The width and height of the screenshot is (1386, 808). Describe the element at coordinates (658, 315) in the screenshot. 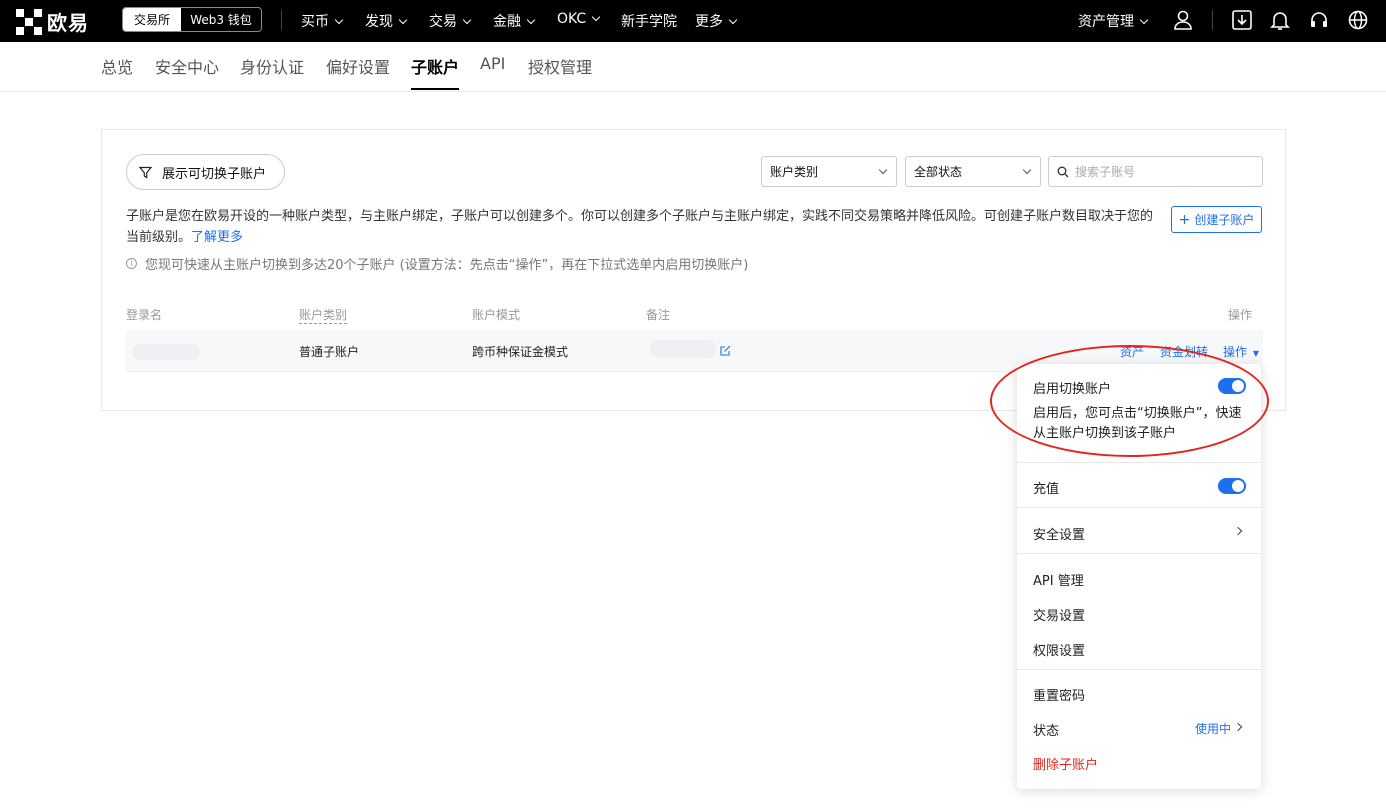

I see `header-note: 备注` at that location.